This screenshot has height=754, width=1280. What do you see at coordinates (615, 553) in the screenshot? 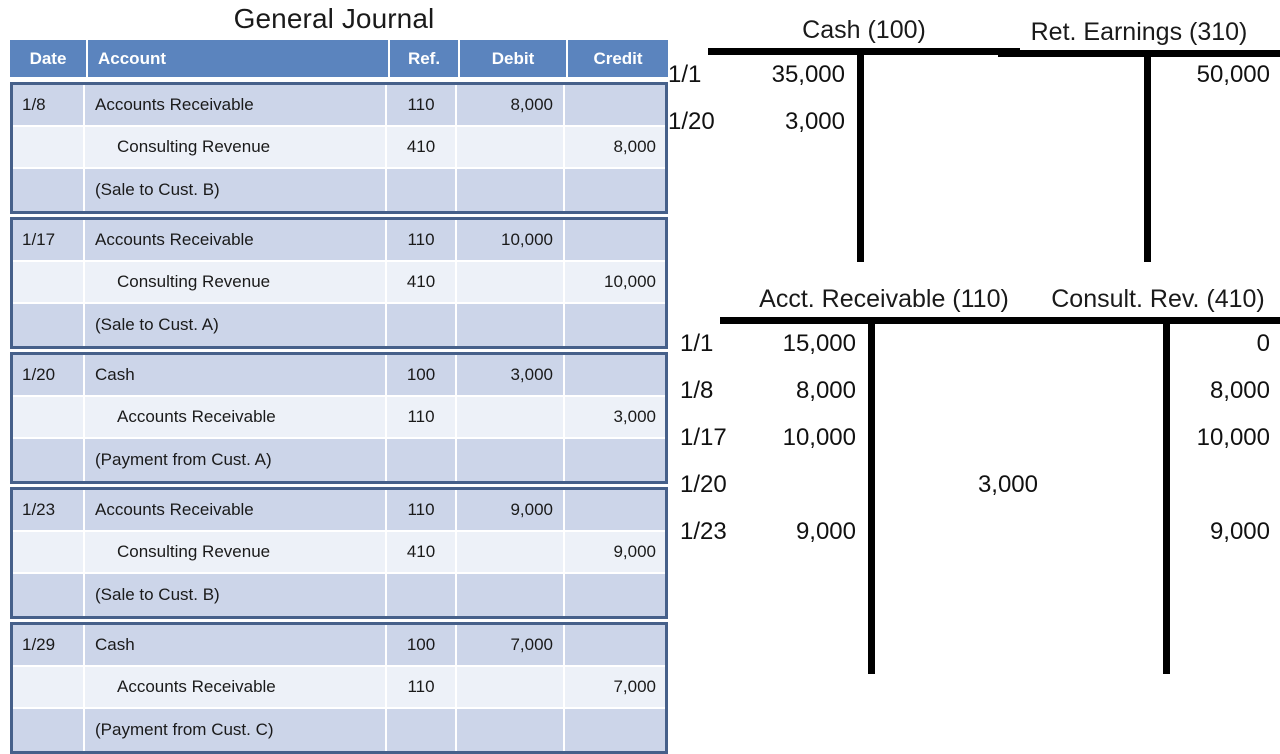
I see `cell-credit: 9,000` at bounding box center [615, 553].